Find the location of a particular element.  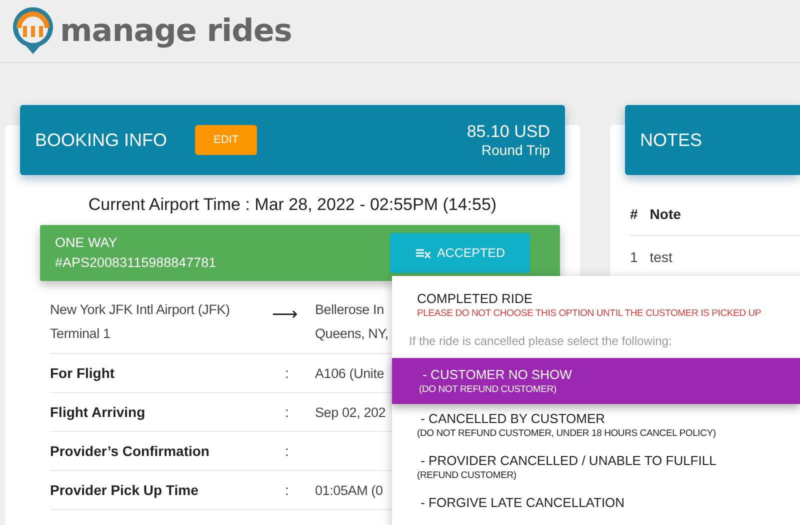

table-cell: 1 is located at coordinates (634, 257).